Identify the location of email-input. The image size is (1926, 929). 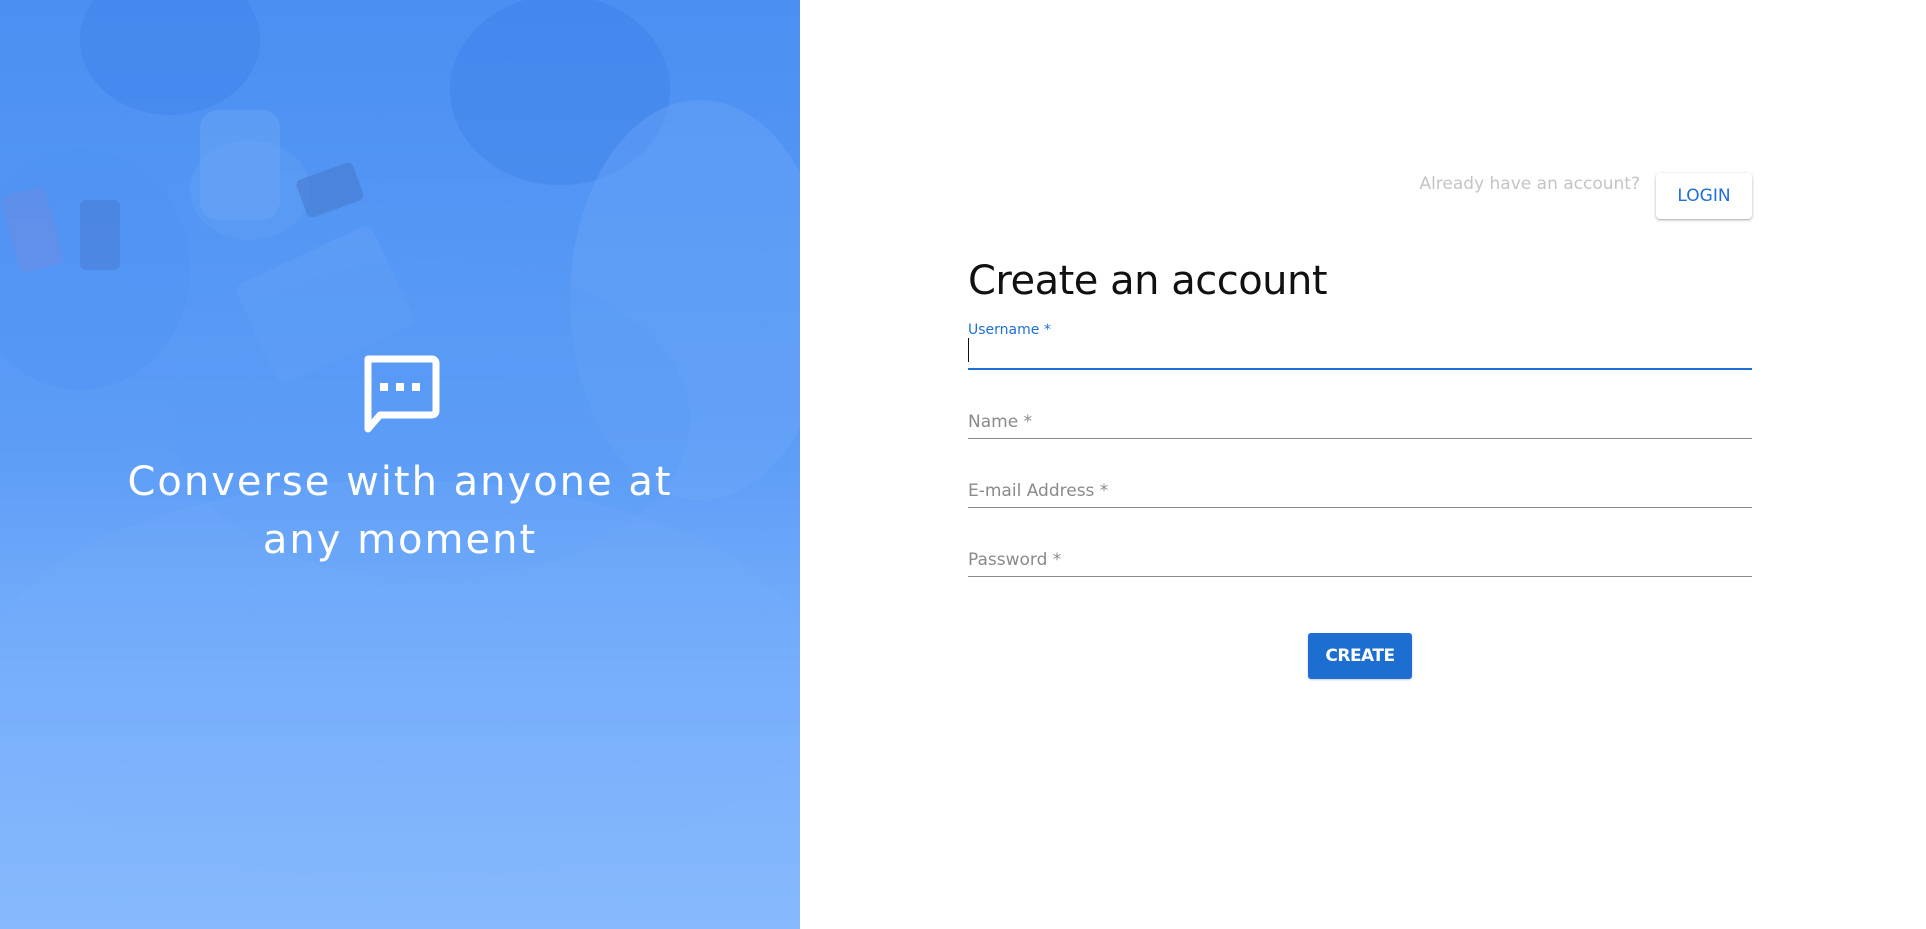
(1360, 492).